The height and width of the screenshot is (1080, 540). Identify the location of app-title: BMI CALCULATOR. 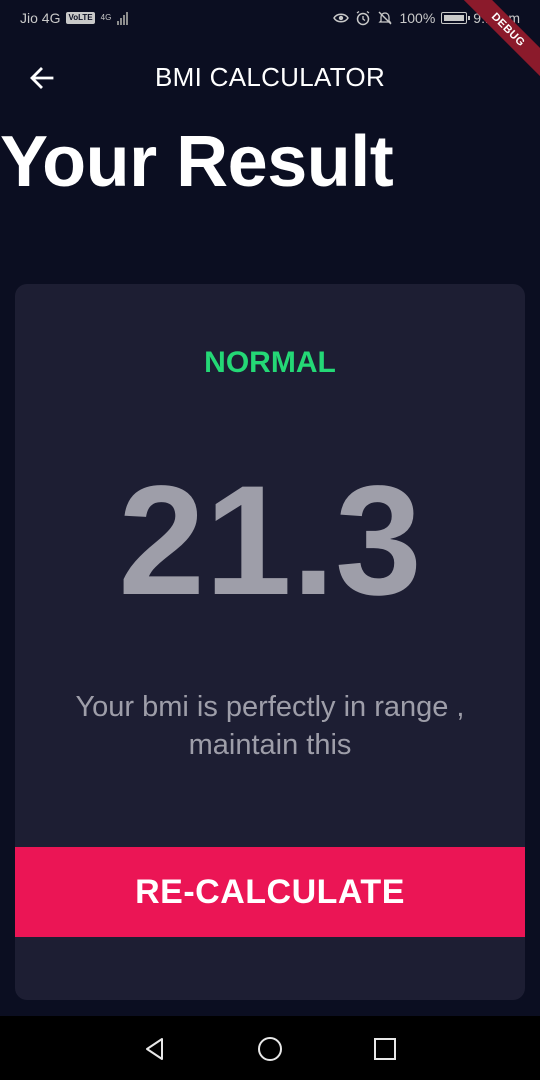
(270, 77).